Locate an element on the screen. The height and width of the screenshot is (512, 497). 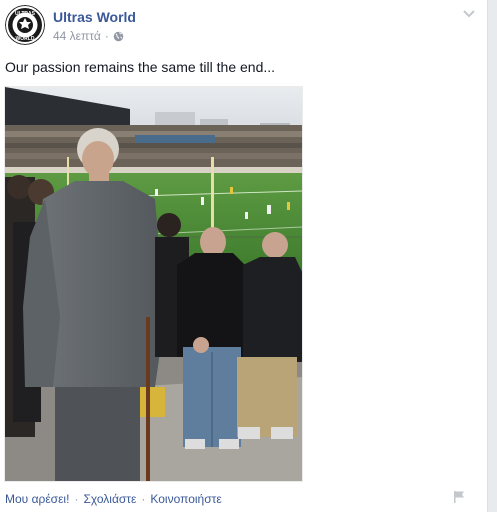
page-avatar: ULTRAS WORLD is located at coordinates (25, 25).